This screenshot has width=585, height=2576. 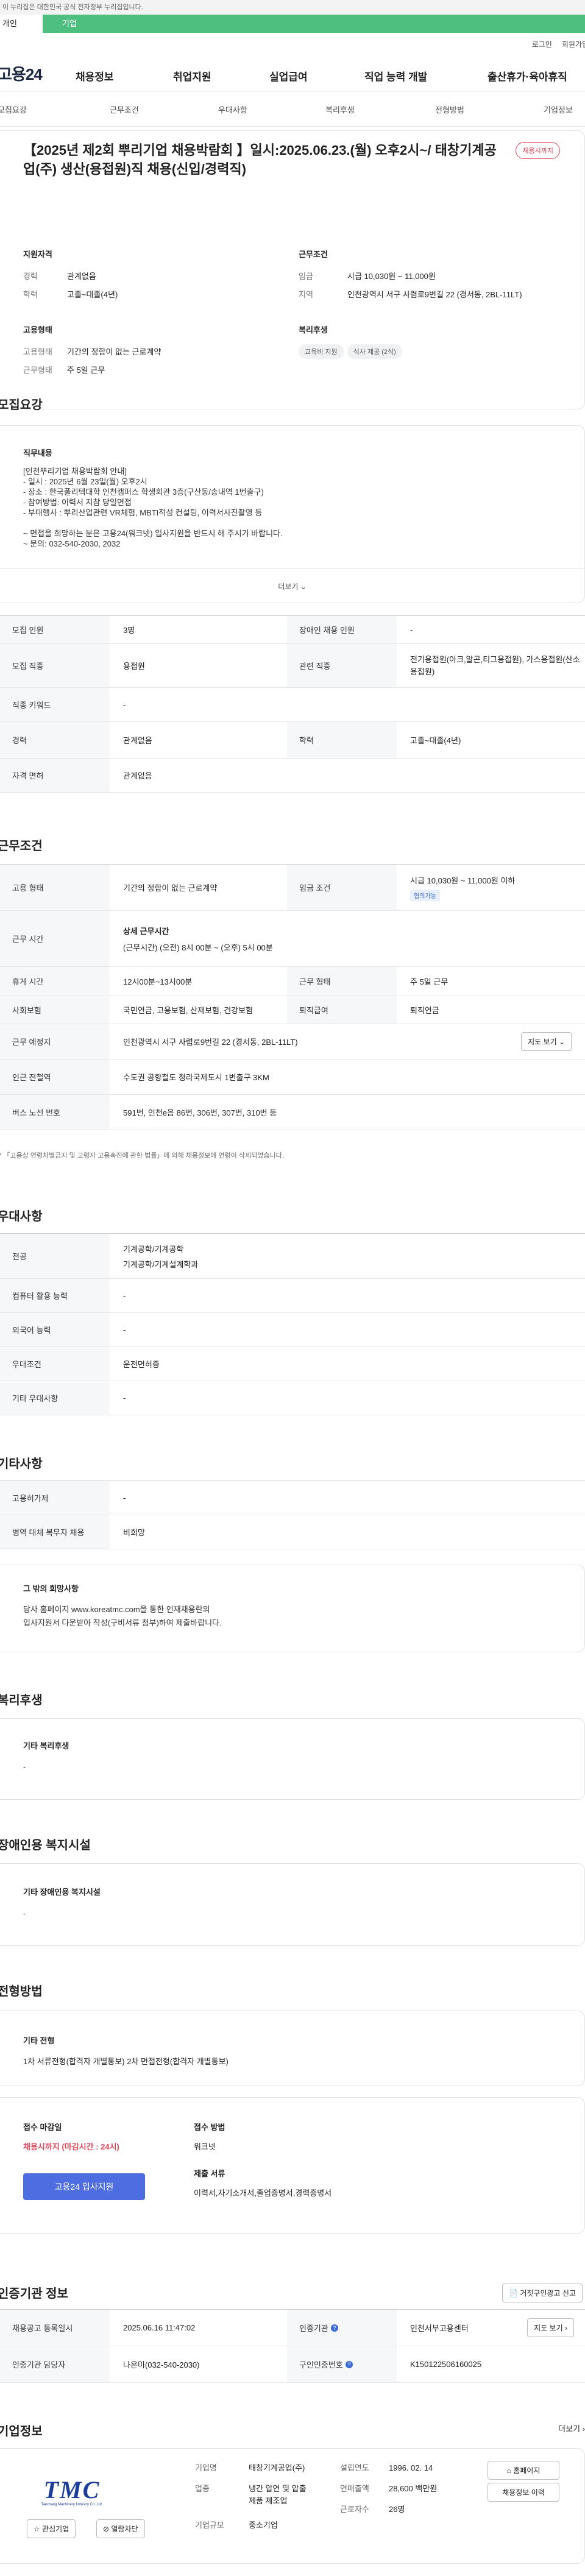 I want to click on table-row: 컴퓨터 활용 능력 -, so click(x=292, y=1296).